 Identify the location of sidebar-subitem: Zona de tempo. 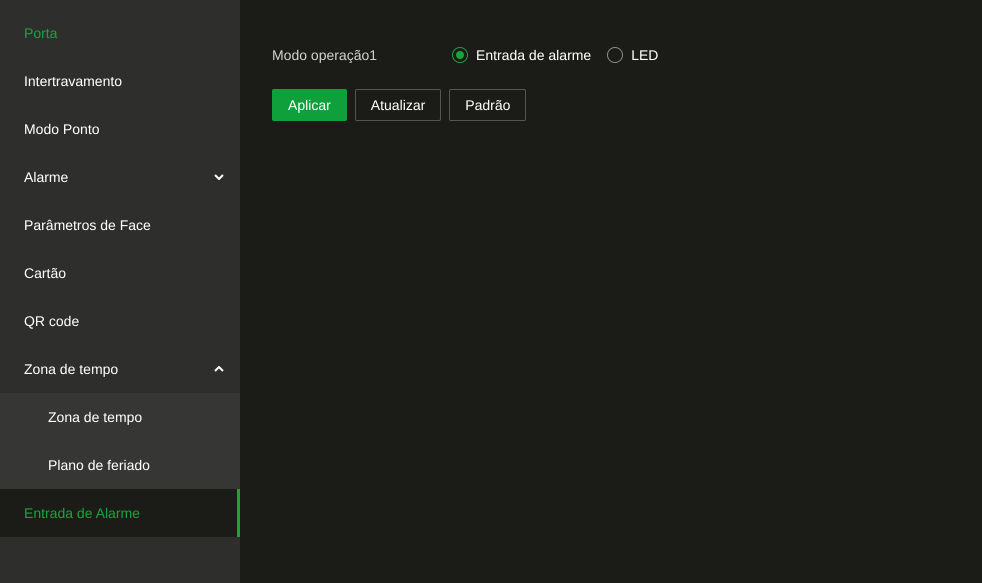
(120, 417).